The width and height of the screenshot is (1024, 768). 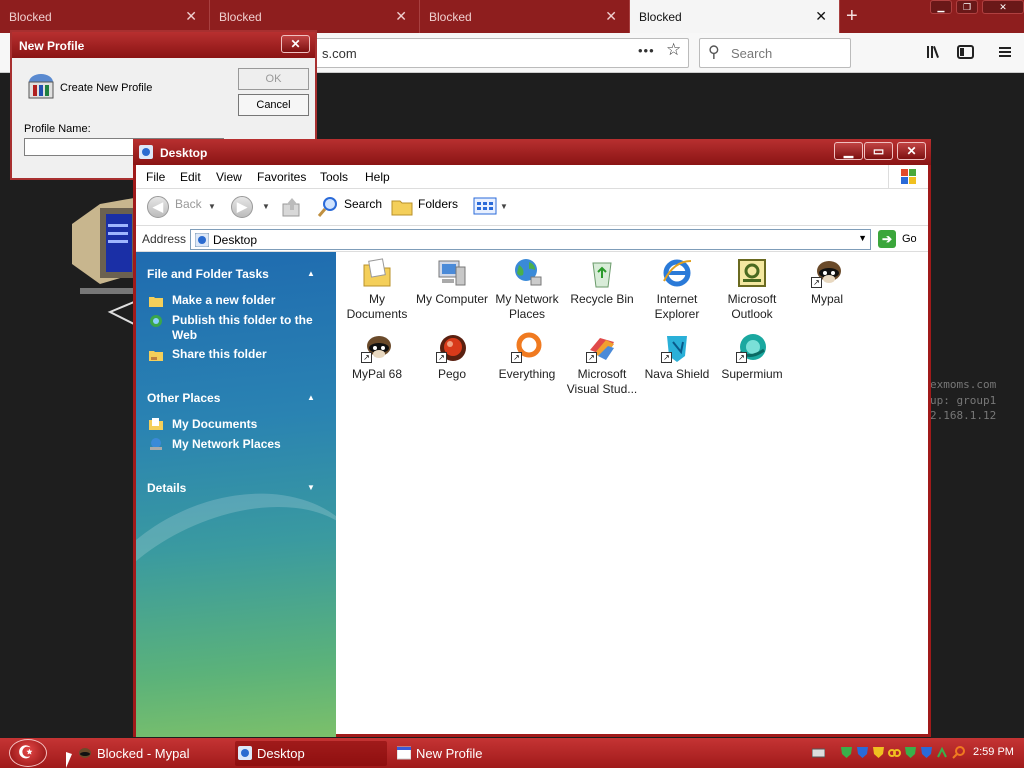 What do you see at coordinates (247, 424) in the screenshot?
I see `my-documents-link: My Documents` at bounding box center [247, 424].